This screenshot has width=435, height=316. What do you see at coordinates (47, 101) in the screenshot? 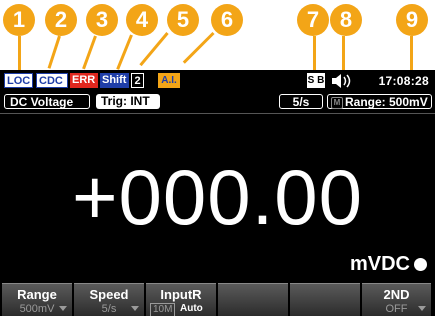
I see `function-label: DC Voltage` at bounding box center [47, 101].